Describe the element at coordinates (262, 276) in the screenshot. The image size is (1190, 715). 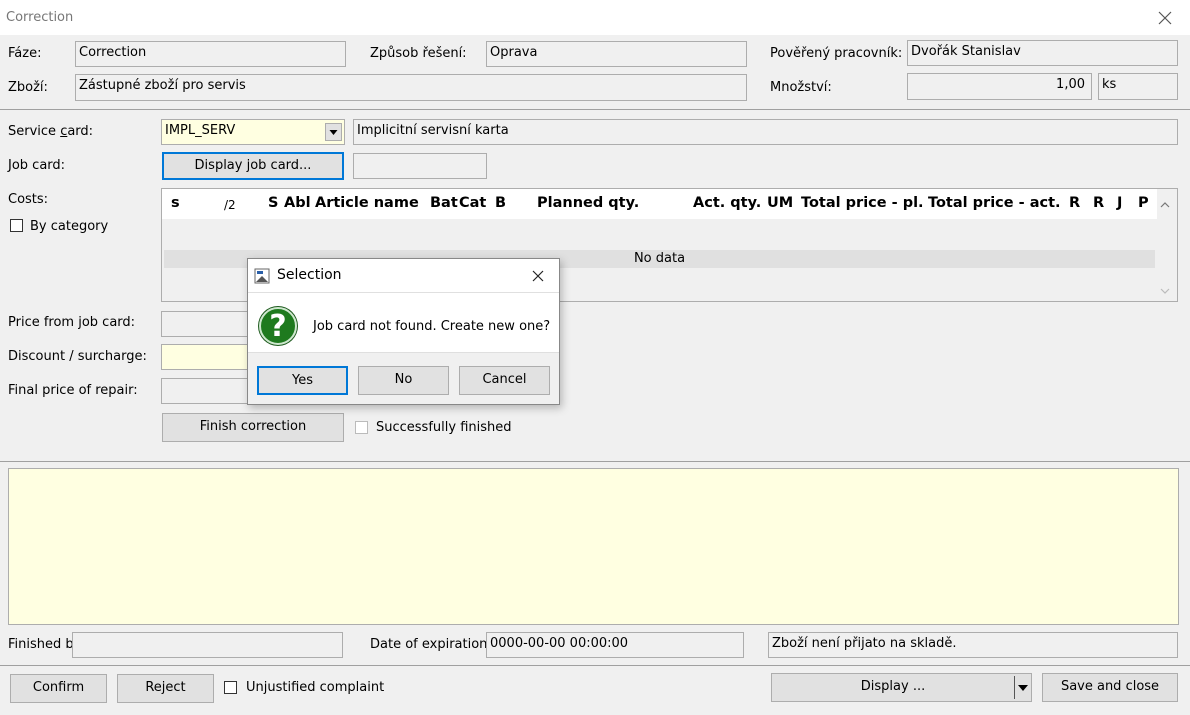
I see `app-icon` at that location.